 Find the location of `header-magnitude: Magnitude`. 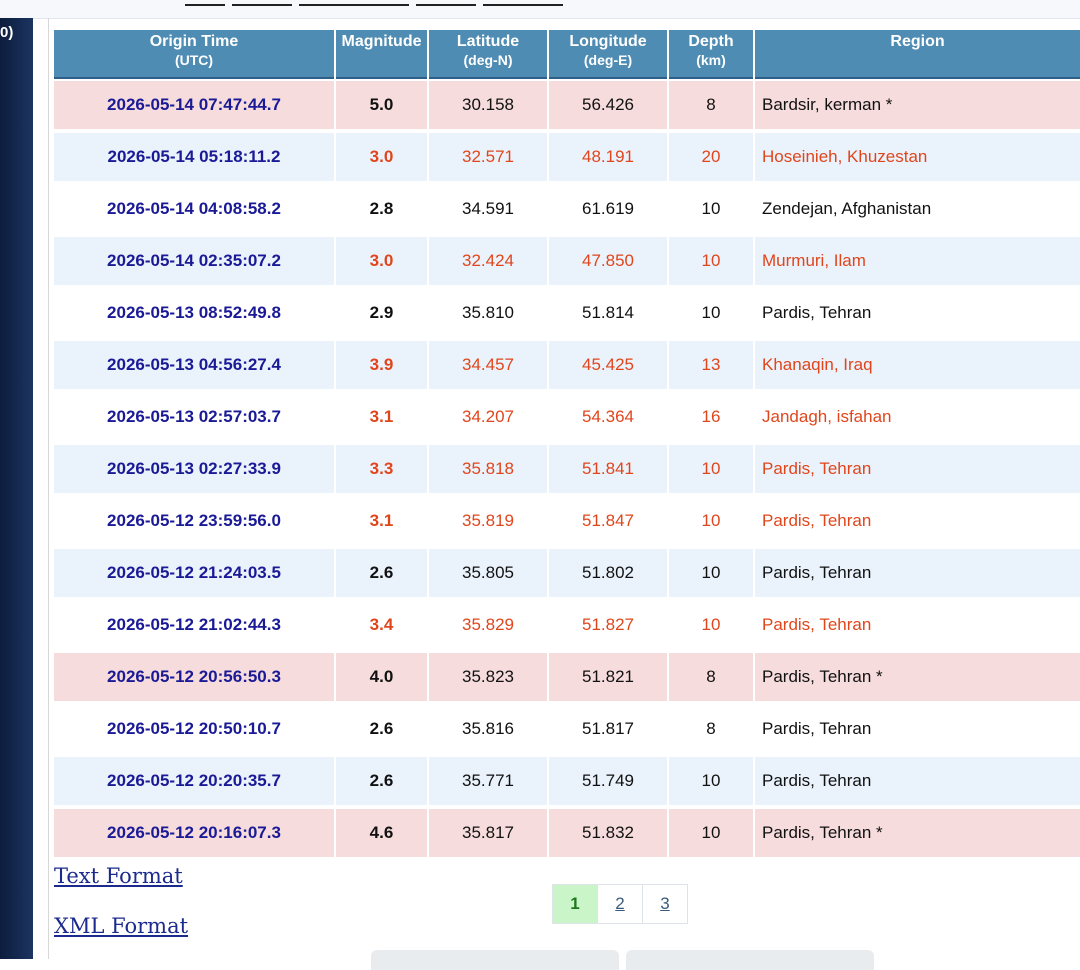

header-magnitude: Magnitude is located at coordinates (381, 54).